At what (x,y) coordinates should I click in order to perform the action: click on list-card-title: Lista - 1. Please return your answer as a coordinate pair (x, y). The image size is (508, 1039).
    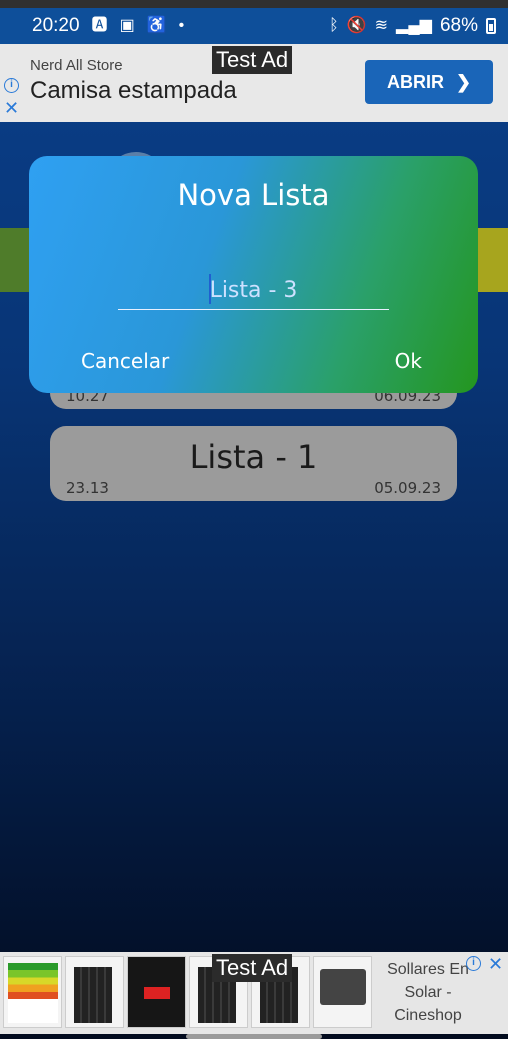
    Looking at the image, I should click on (253, 457).